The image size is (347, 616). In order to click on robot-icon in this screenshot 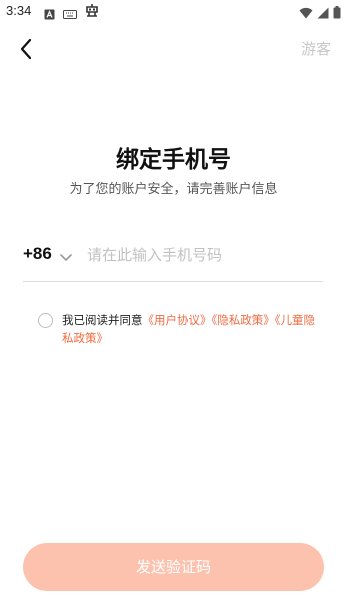, I will do `click(92, 12)`.